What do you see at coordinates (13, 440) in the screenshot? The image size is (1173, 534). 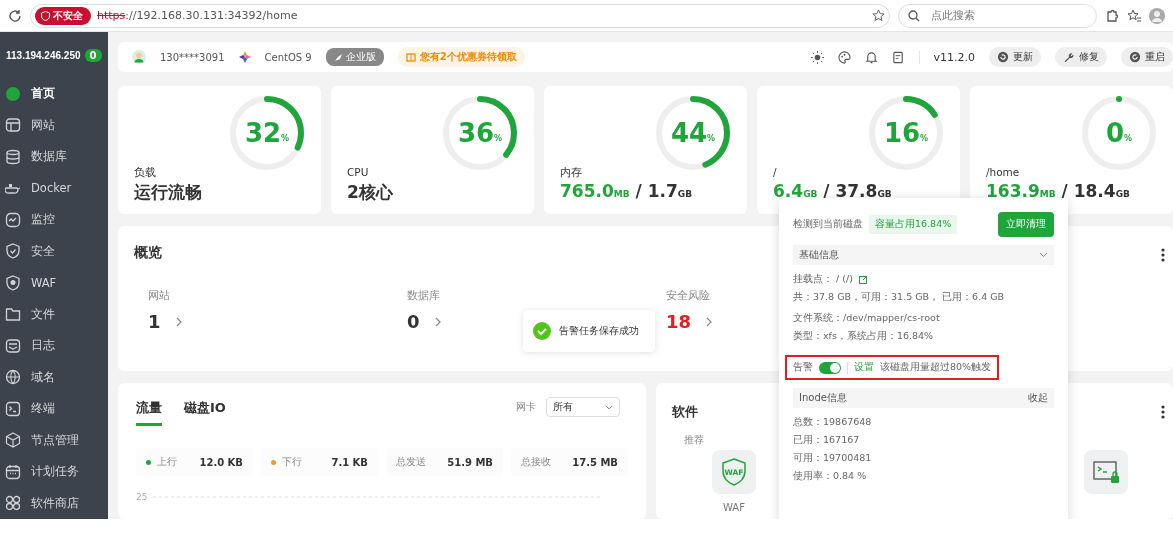 I see `cube-icon` at bounding box center [13, 440].